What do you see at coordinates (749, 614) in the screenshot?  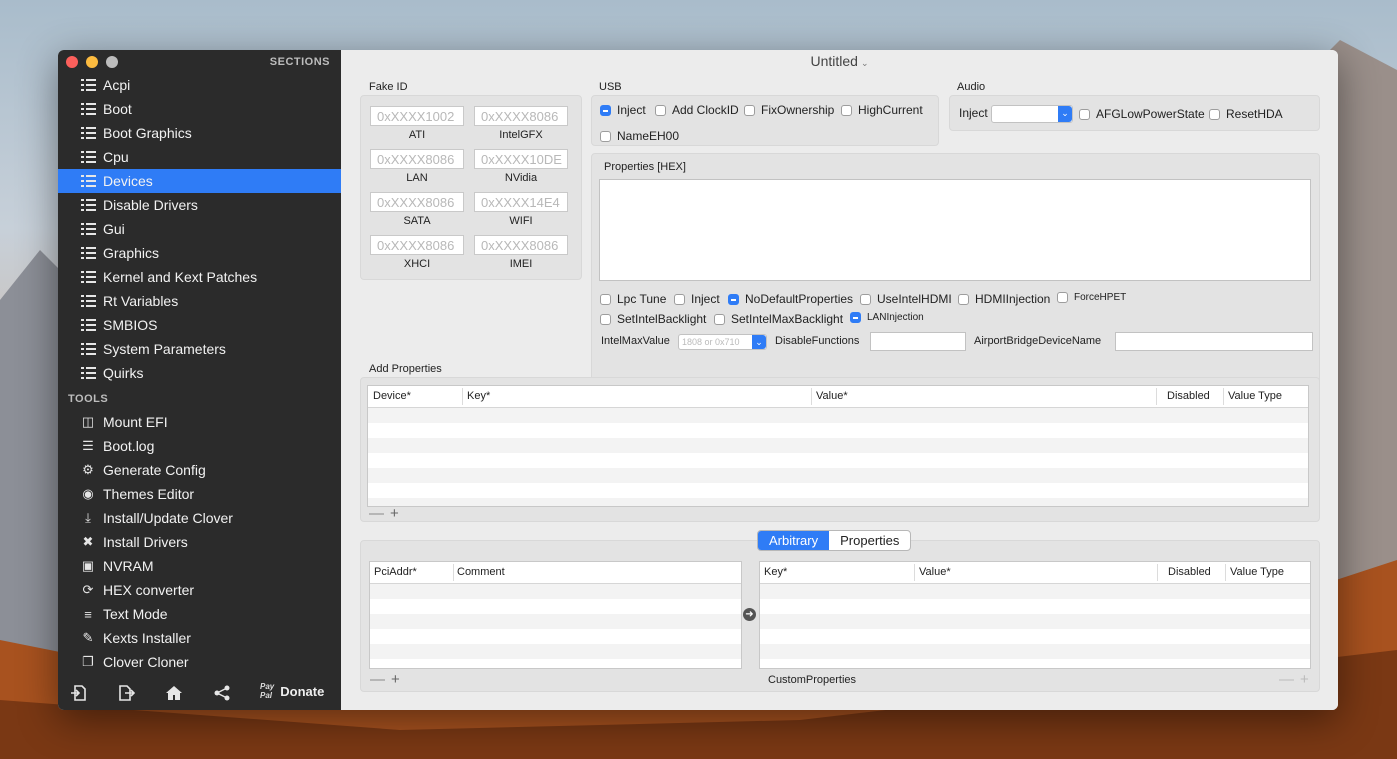 I see `arrow-right-icon: ➜` at bounding box center [749, 614].